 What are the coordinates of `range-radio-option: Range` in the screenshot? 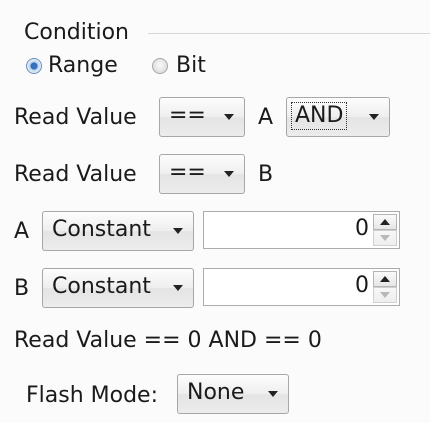 It's located at (82, 66).